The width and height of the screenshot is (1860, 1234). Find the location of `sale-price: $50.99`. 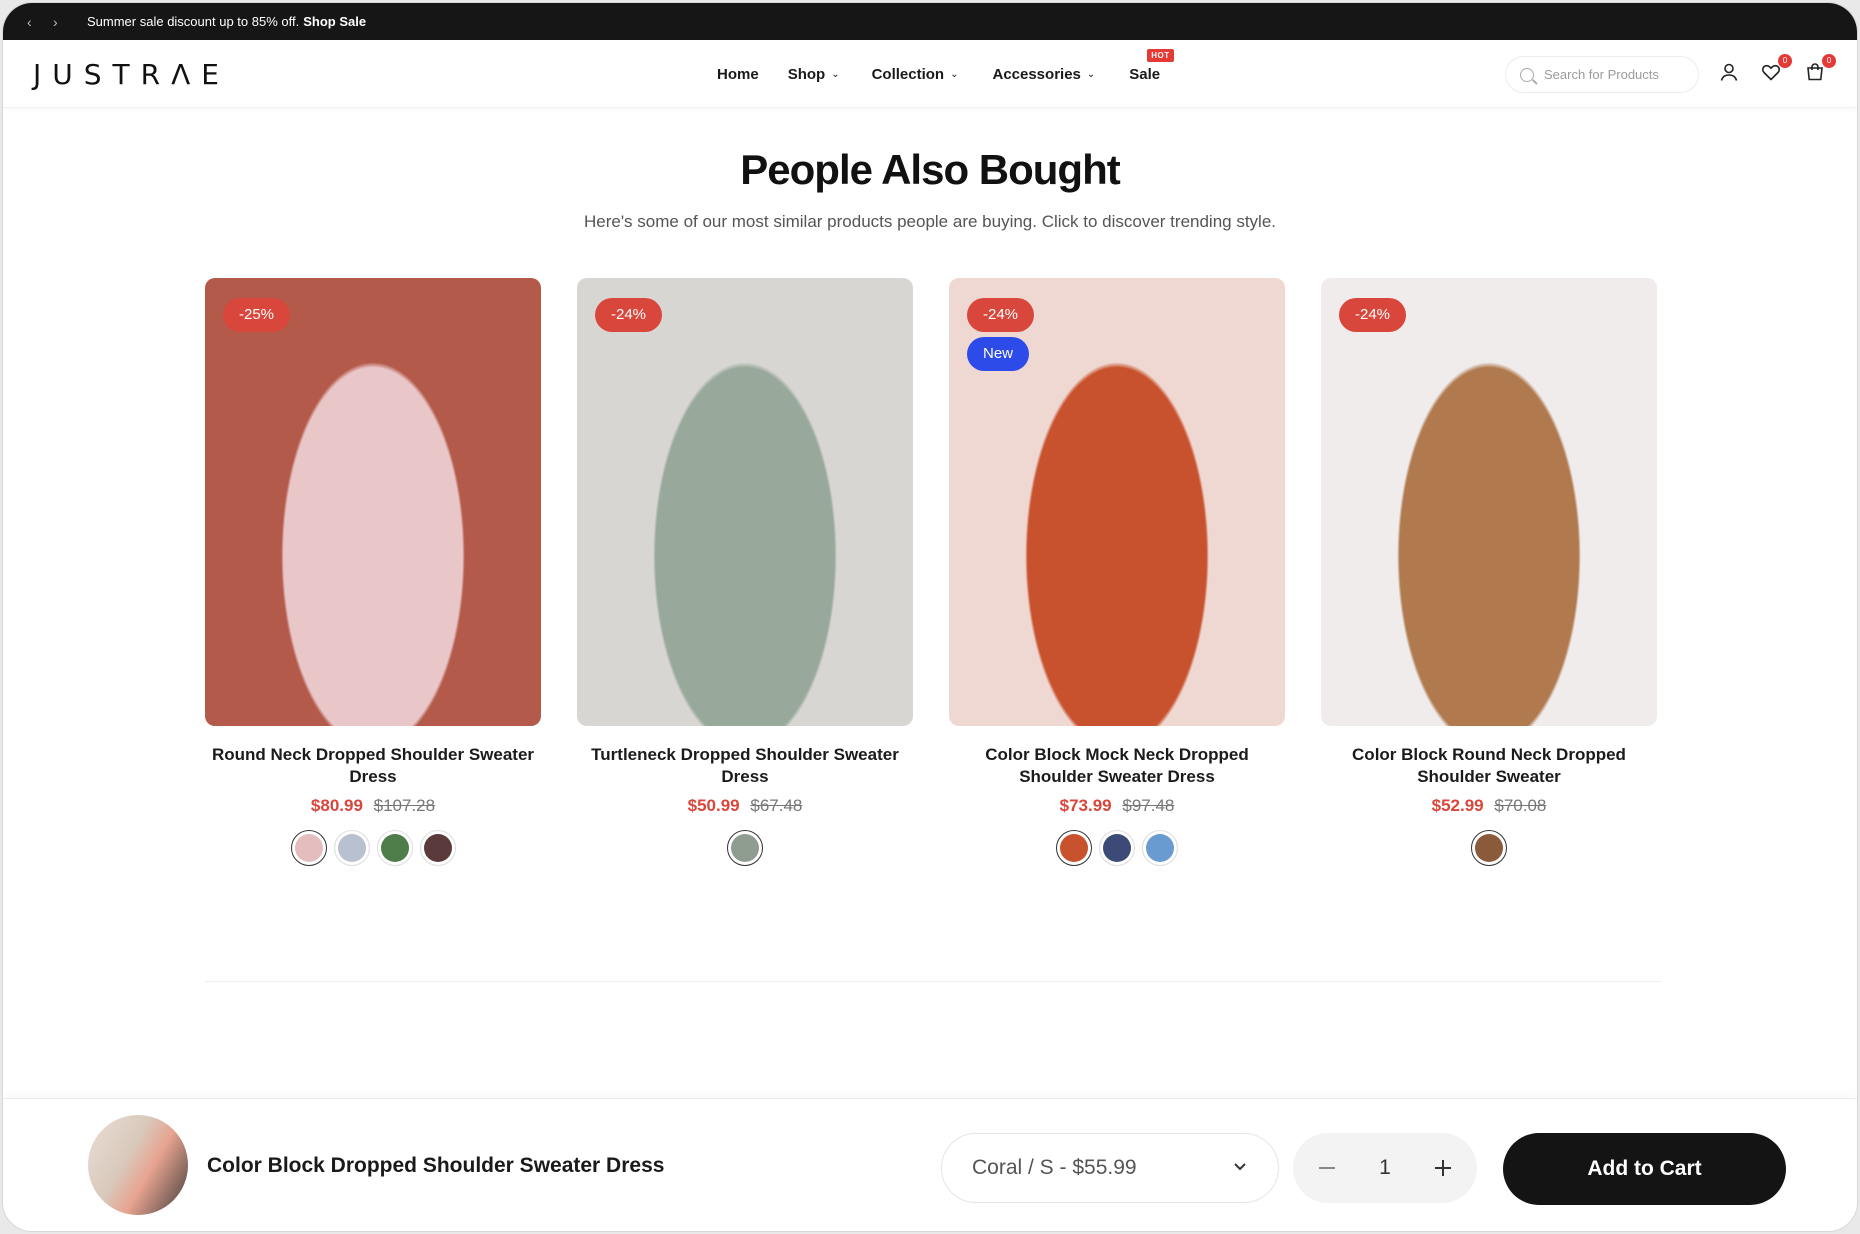

sale-price: $50.99 is located at coordinates (713, 805).